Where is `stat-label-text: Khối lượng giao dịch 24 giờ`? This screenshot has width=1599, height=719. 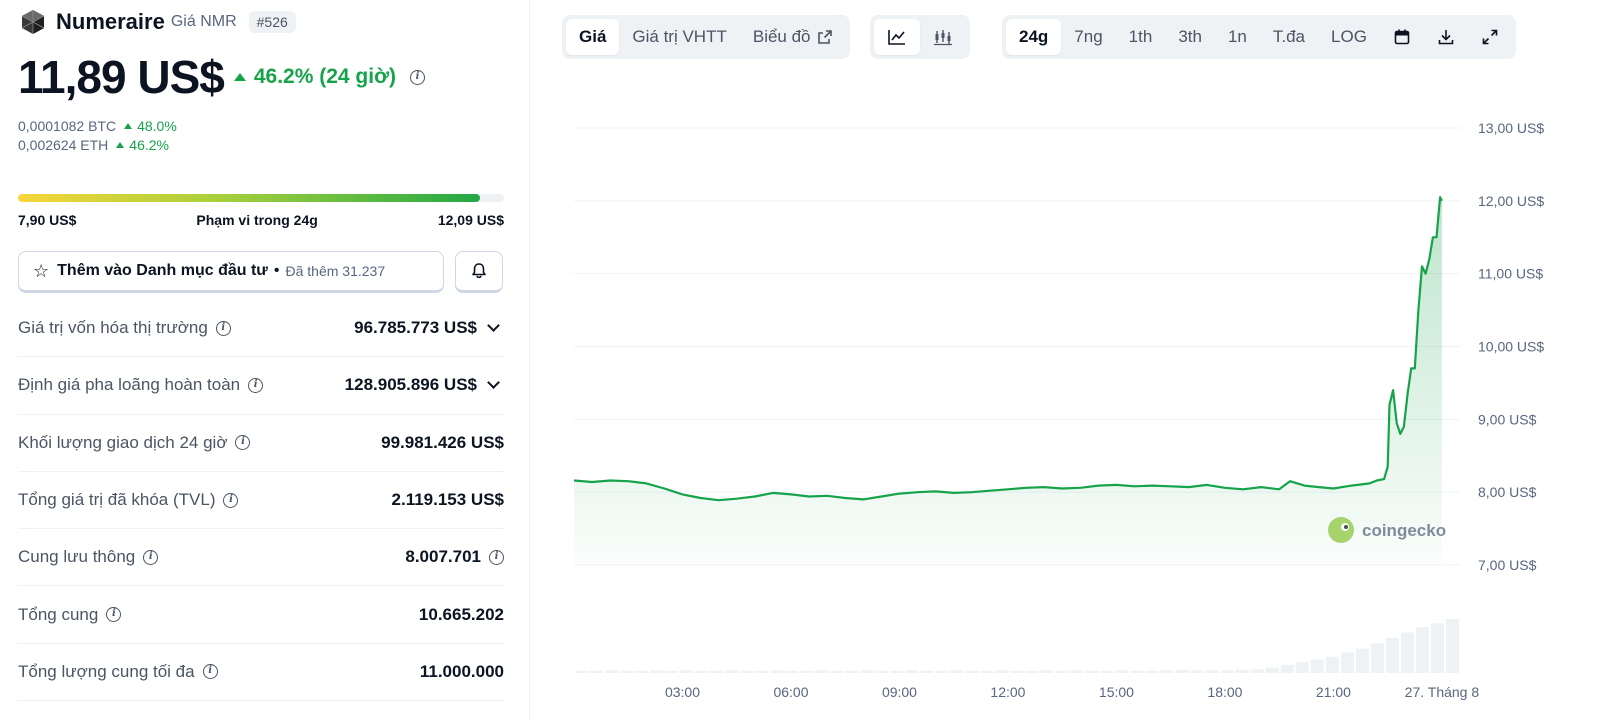
stat-label-text: Khối lượng giao dịch 24 giờ is located at coordinates (123, 442).